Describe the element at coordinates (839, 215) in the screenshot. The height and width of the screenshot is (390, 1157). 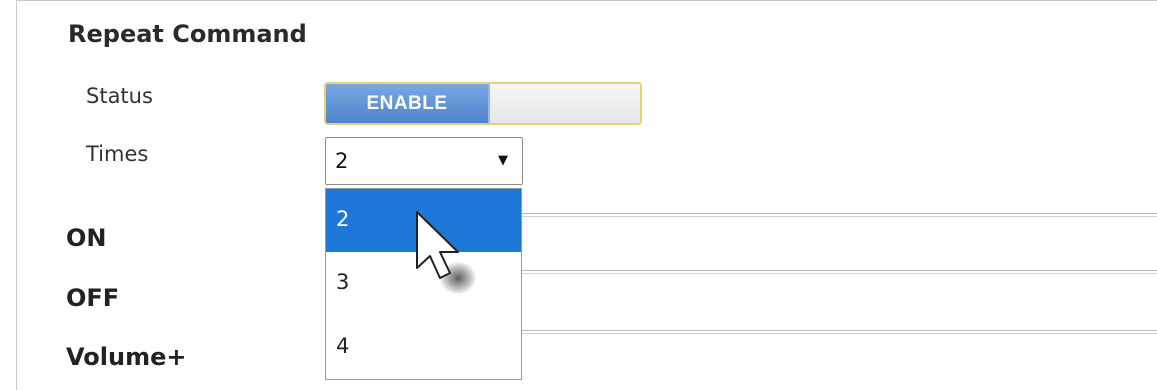
I see `command-on-field` at that location.